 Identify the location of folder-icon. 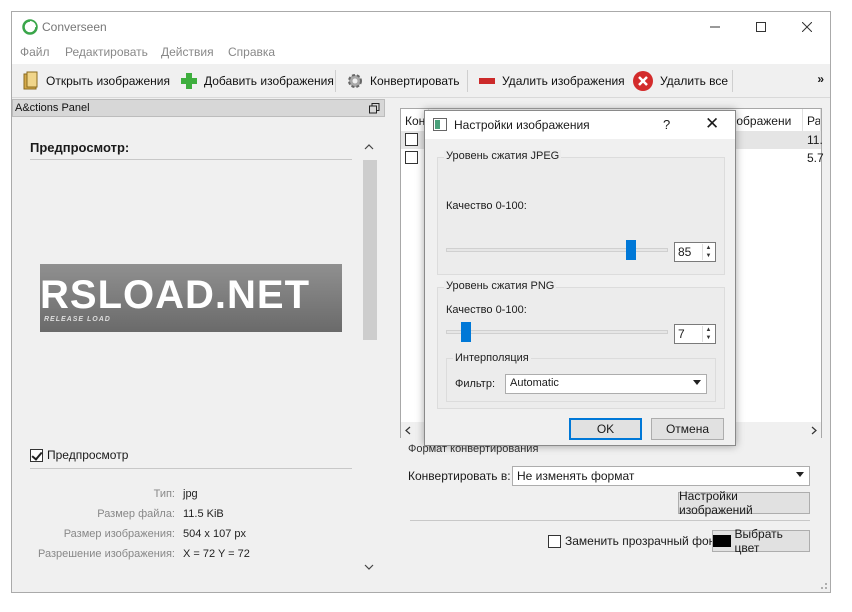
(30, 80).